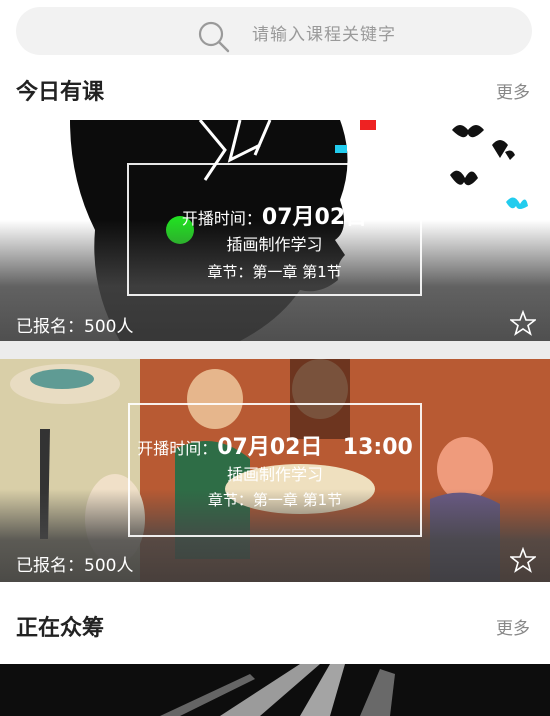 The height and width of the screenshot is (716, 550). What do you see at coordinates (513, 90) in the screenshot?
I see `today-more-link: 更多` at bounding box center [513, 90].